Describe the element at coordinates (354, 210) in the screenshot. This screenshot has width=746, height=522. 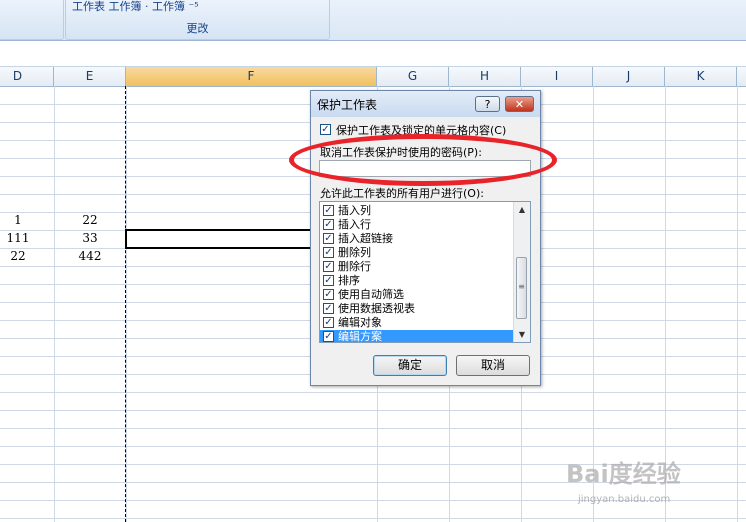
I see `permission-label: 插入列` at that location.